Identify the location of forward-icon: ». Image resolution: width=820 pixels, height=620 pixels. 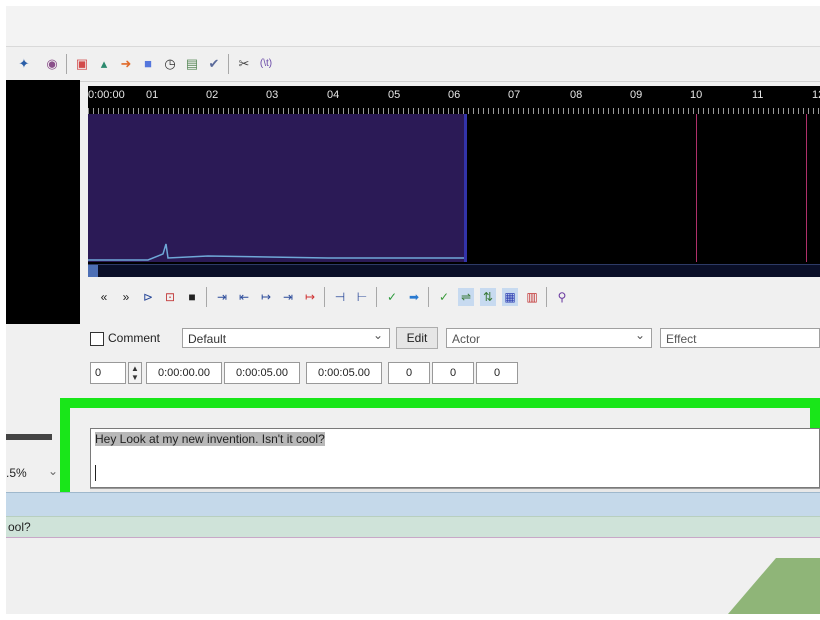
(126, 297).